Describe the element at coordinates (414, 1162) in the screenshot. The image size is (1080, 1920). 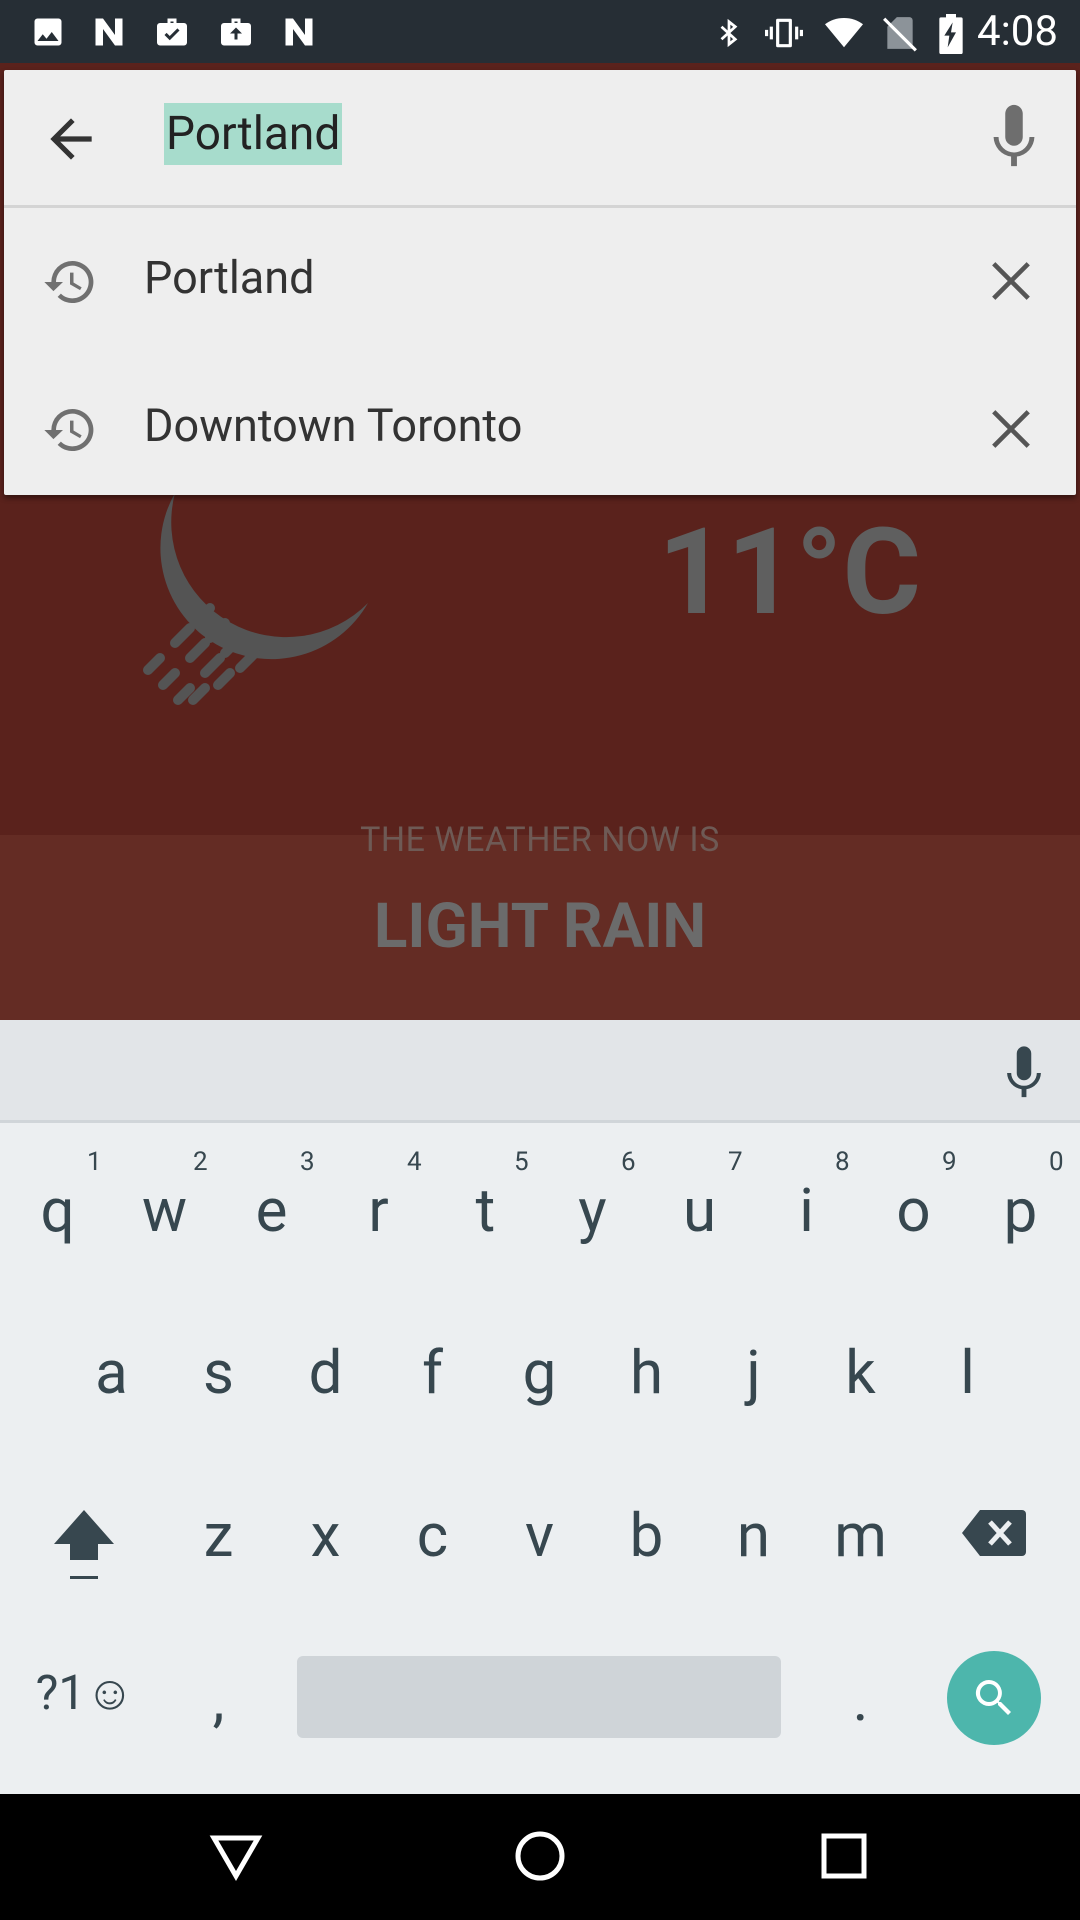
I see `key-hint: 4` at that location.